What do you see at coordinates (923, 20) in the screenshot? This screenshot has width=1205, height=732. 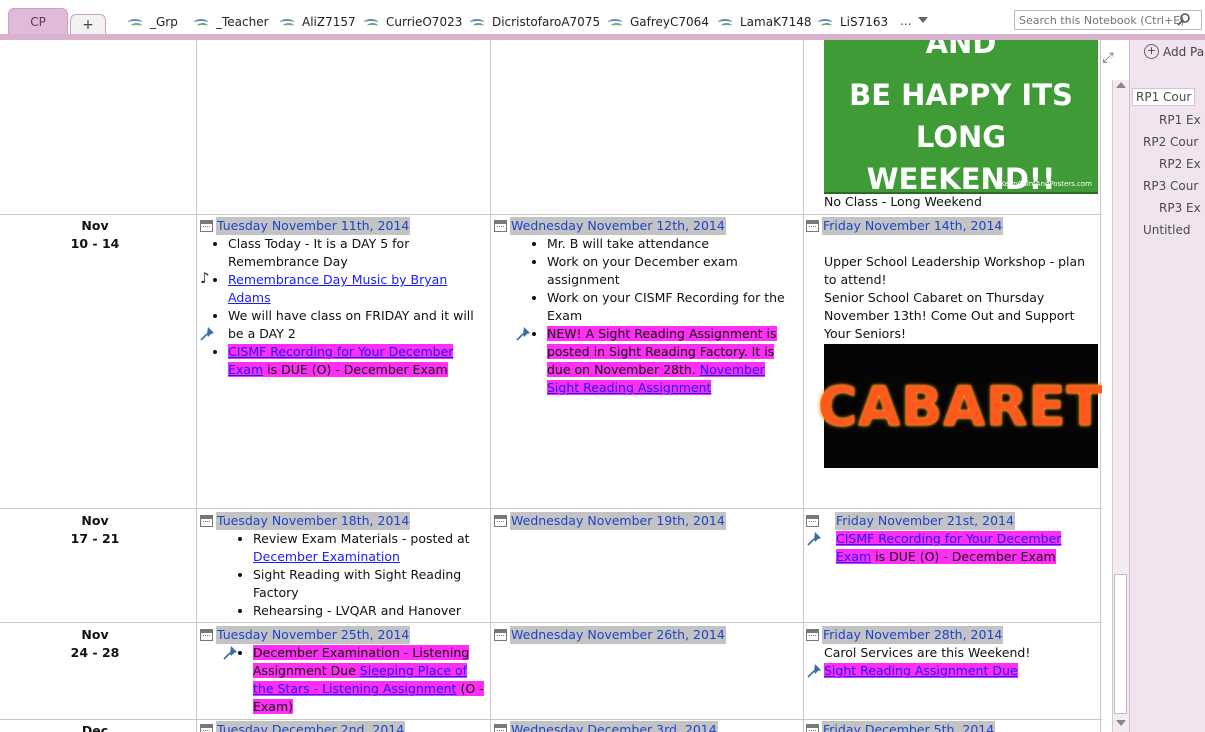 I see `chevron-down-icon` at bounding box center [923, 20].